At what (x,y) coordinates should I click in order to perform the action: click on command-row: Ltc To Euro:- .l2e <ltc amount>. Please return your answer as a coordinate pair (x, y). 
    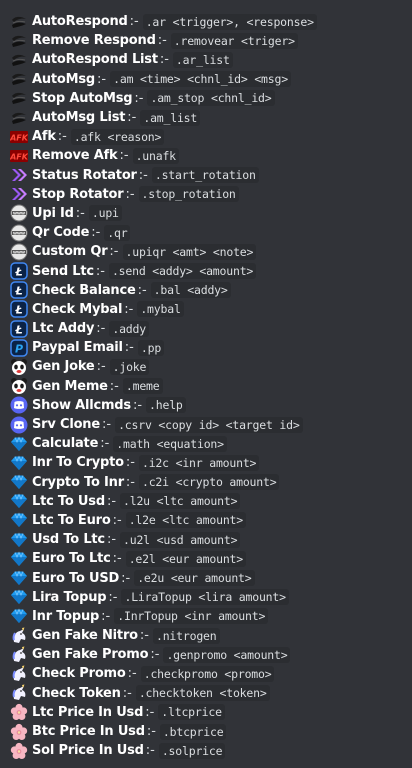
    Looking at the image, I should click on (206, 520).